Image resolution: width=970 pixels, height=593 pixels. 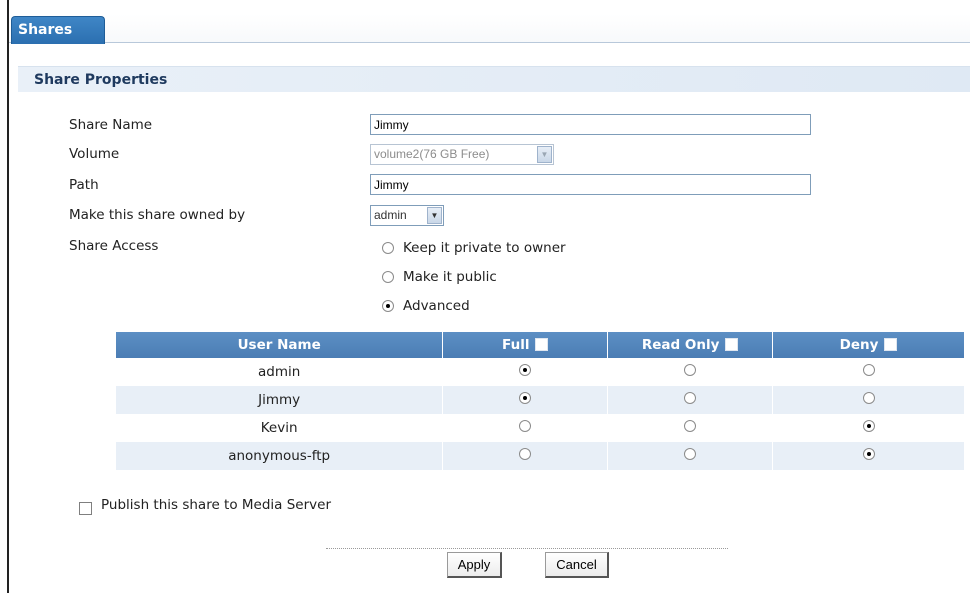 I want to click on access-option-advanced: Advanced, so click(x=426, y=306).